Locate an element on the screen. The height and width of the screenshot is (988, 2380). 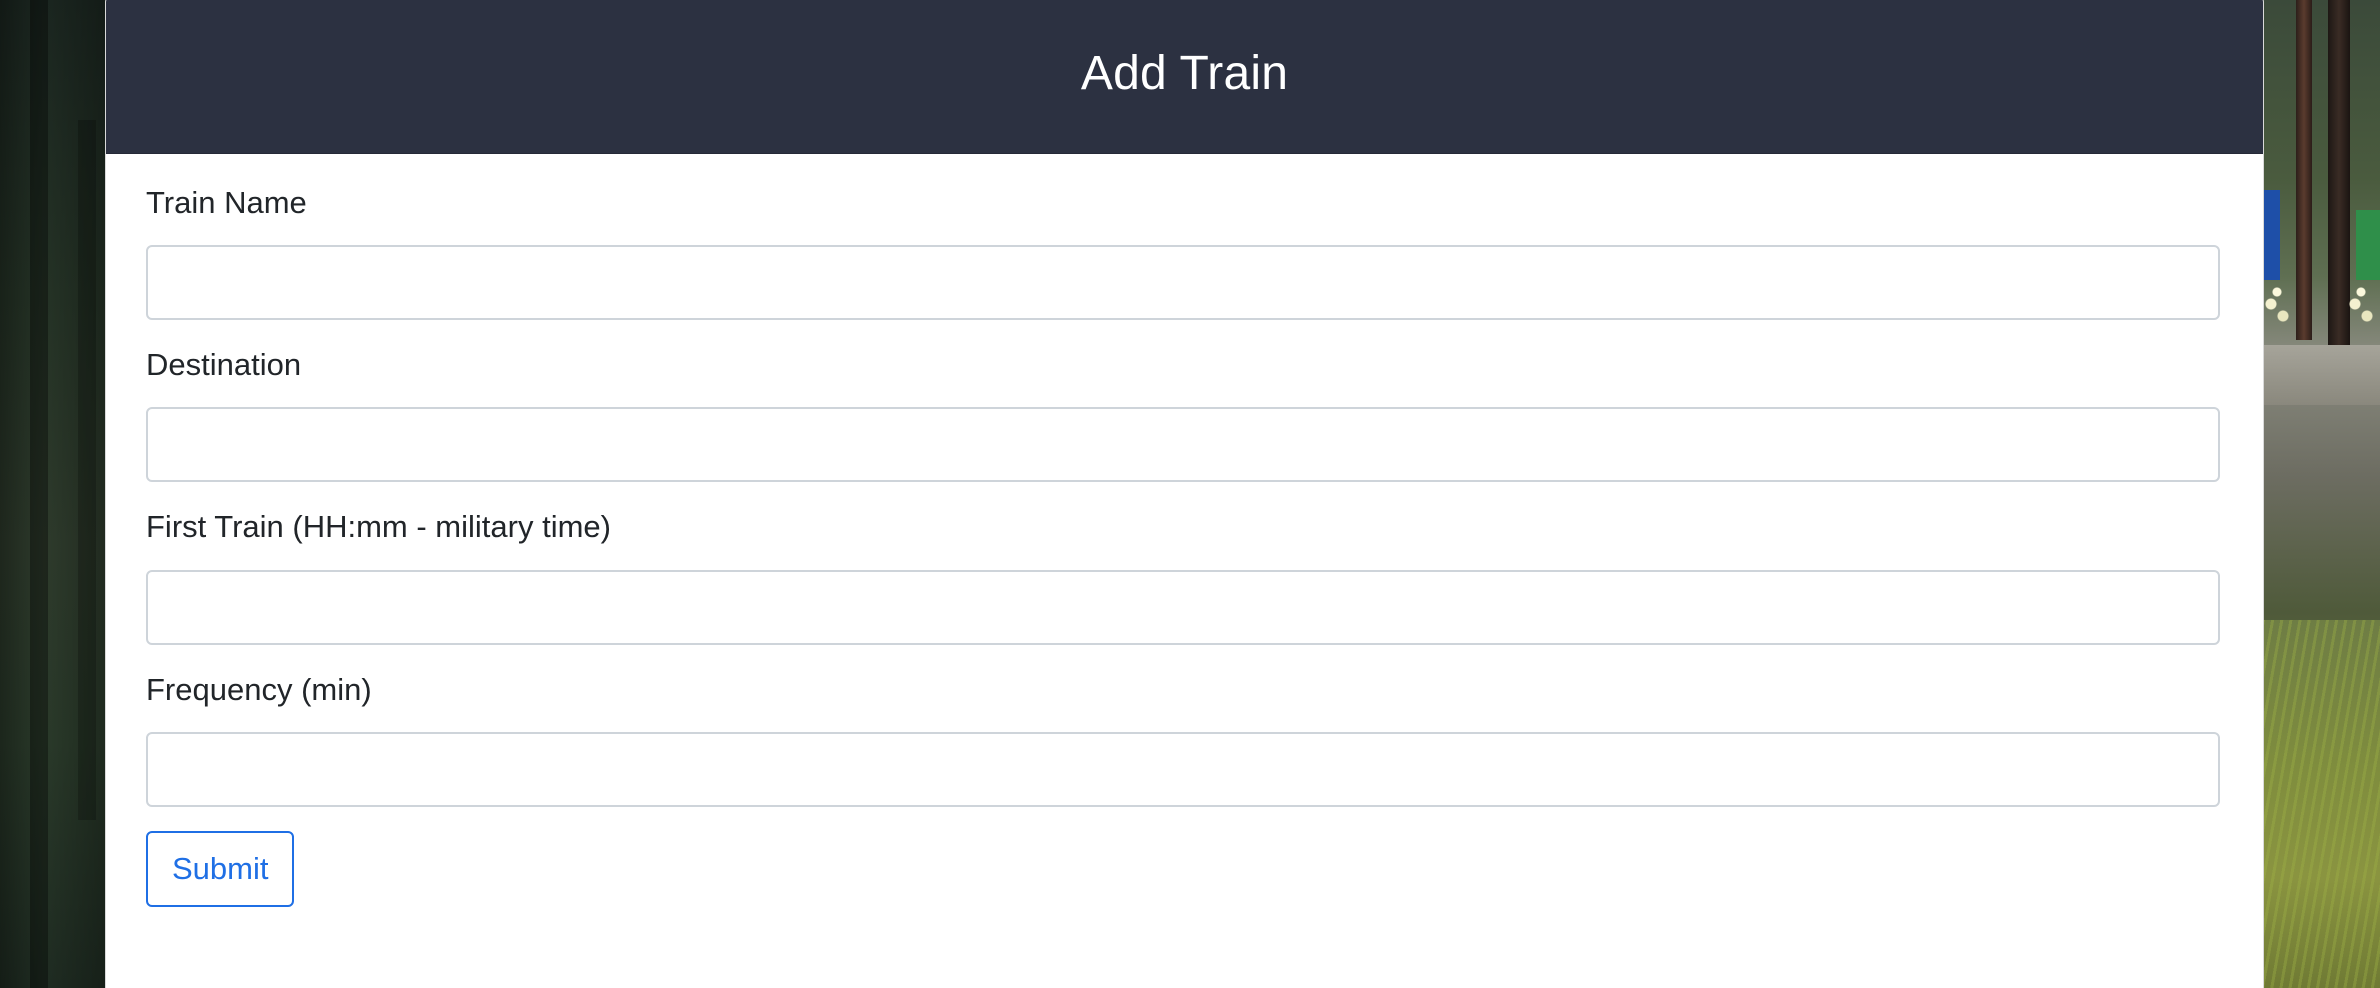
destination-input is located at coordinates (1183, 445).